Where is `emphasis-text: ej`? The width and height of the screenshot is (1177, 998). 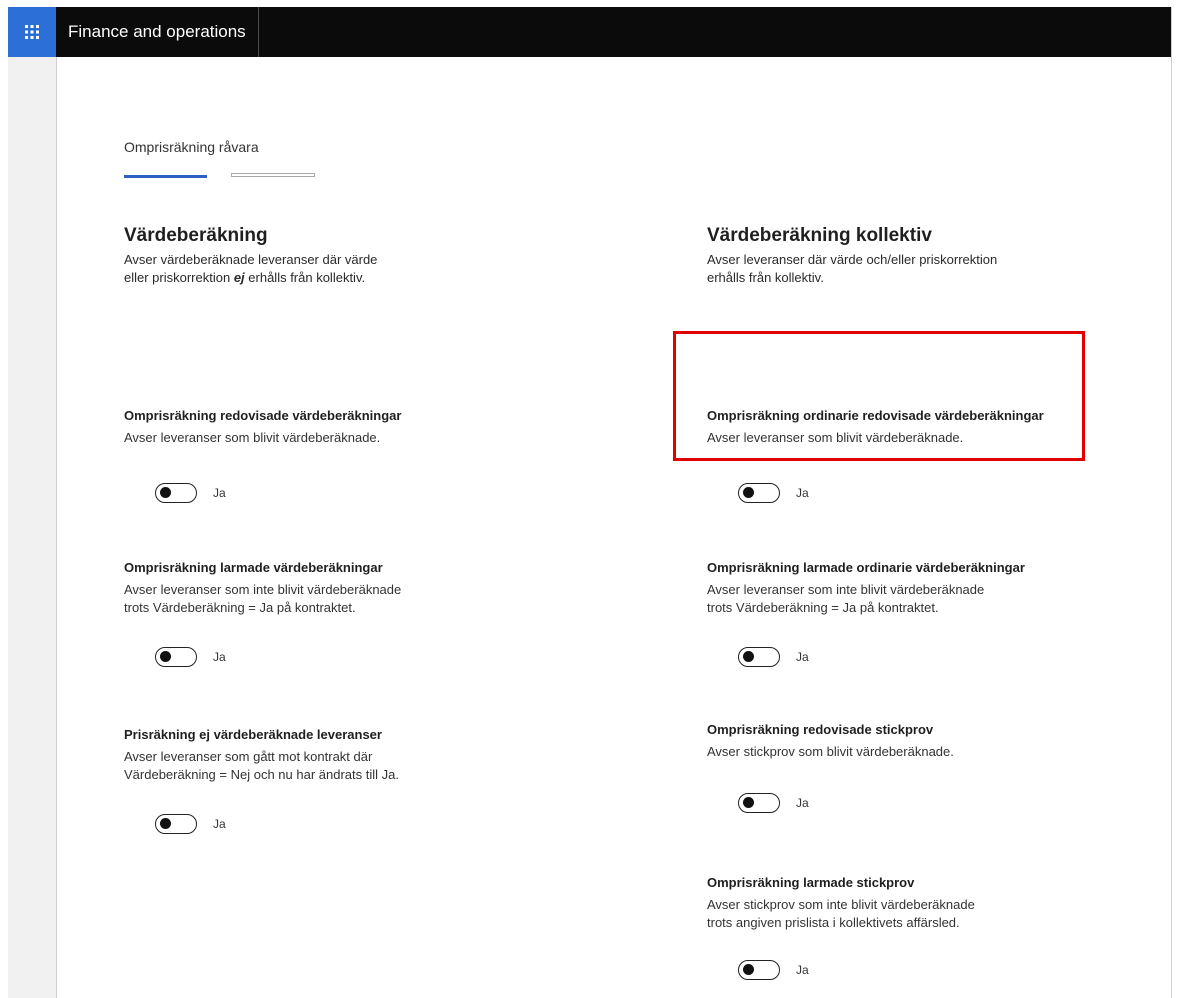
emphasis-text: ej is located at coordinates (239, 277).